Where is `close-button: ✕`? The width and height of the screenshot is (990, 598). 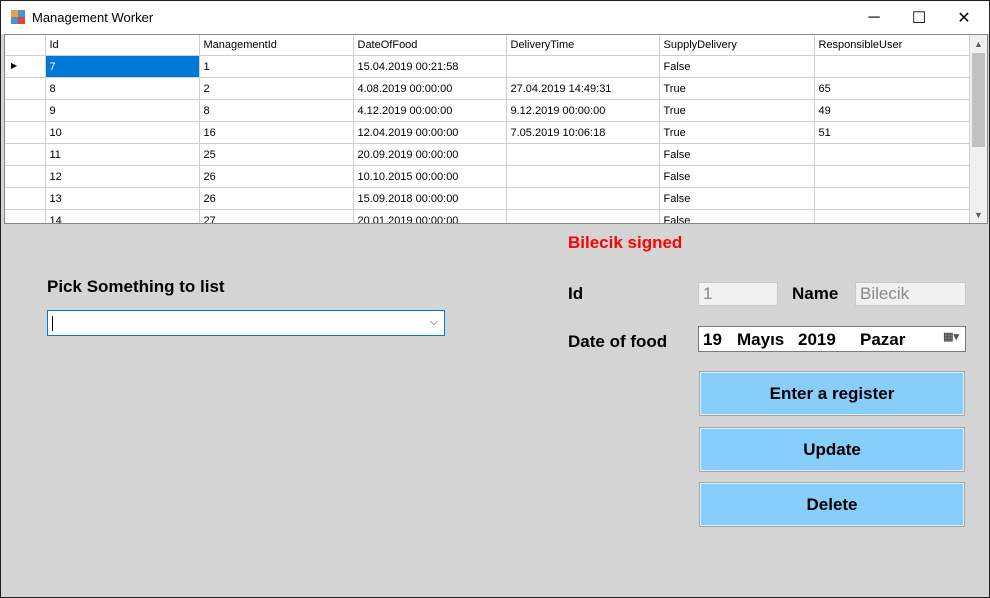 close-button: ✕ is located at coordinates (964, 17).